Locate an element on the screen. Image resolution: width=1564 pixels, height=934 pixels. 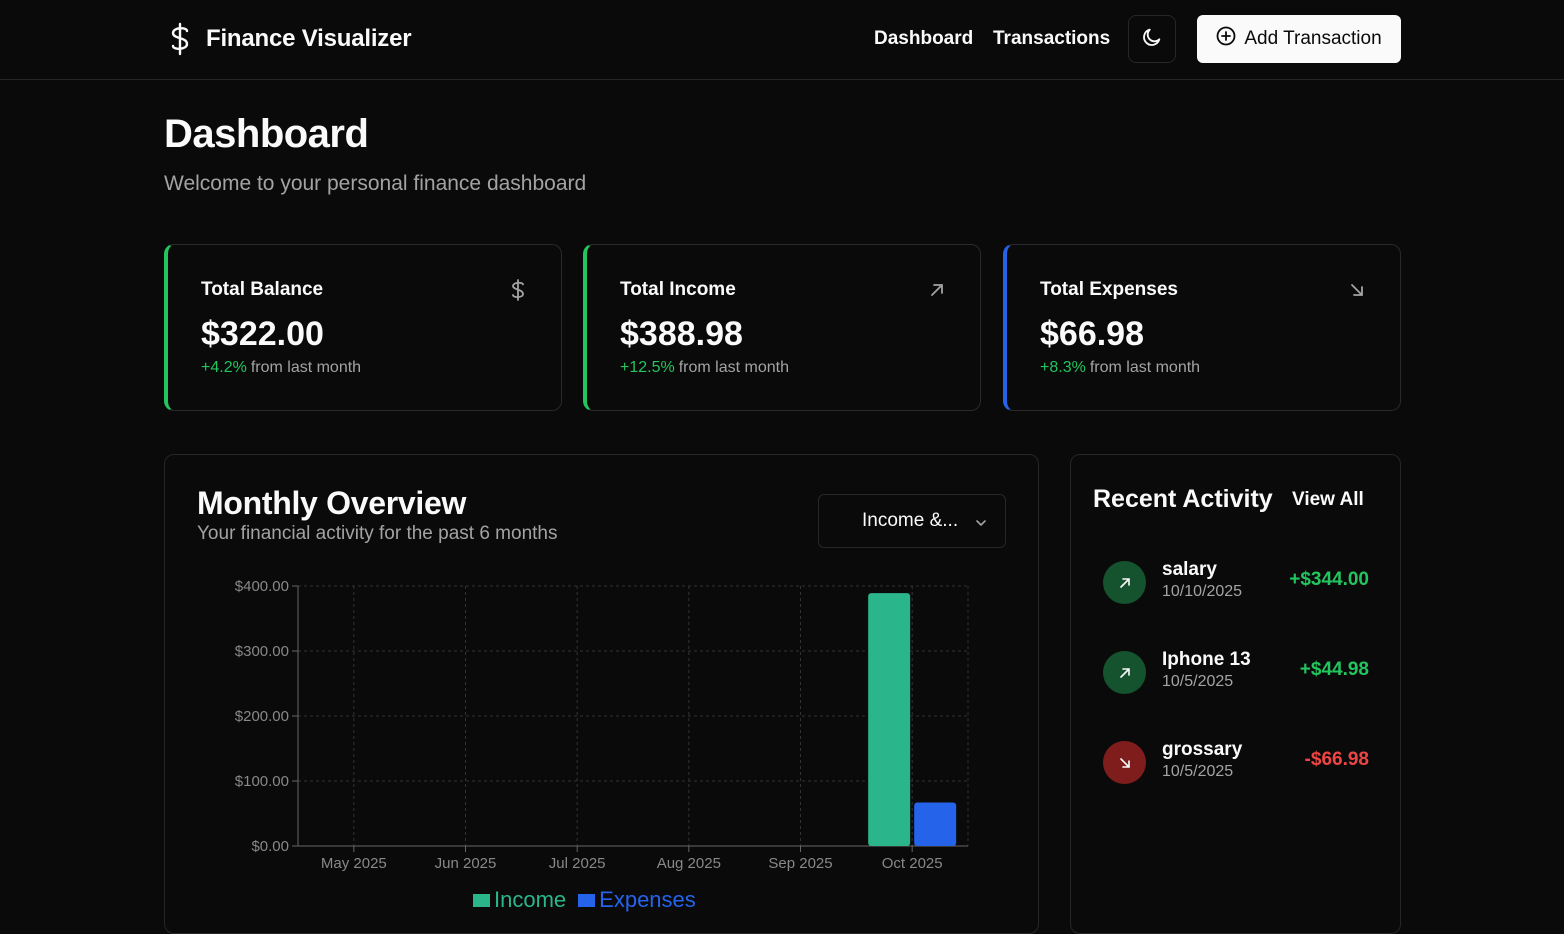
card-value: $66.98 is located at coordinates (1092, 334).